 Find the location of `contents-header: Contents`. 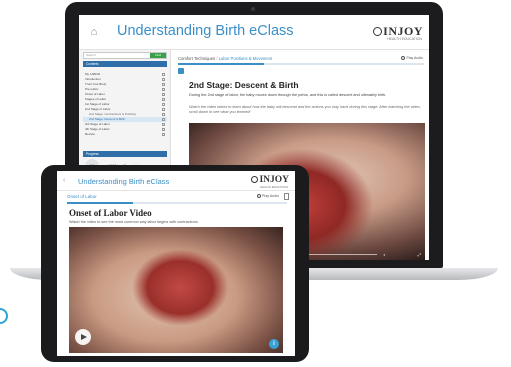

contents-header: Contents is located at coordinates (125, 64).